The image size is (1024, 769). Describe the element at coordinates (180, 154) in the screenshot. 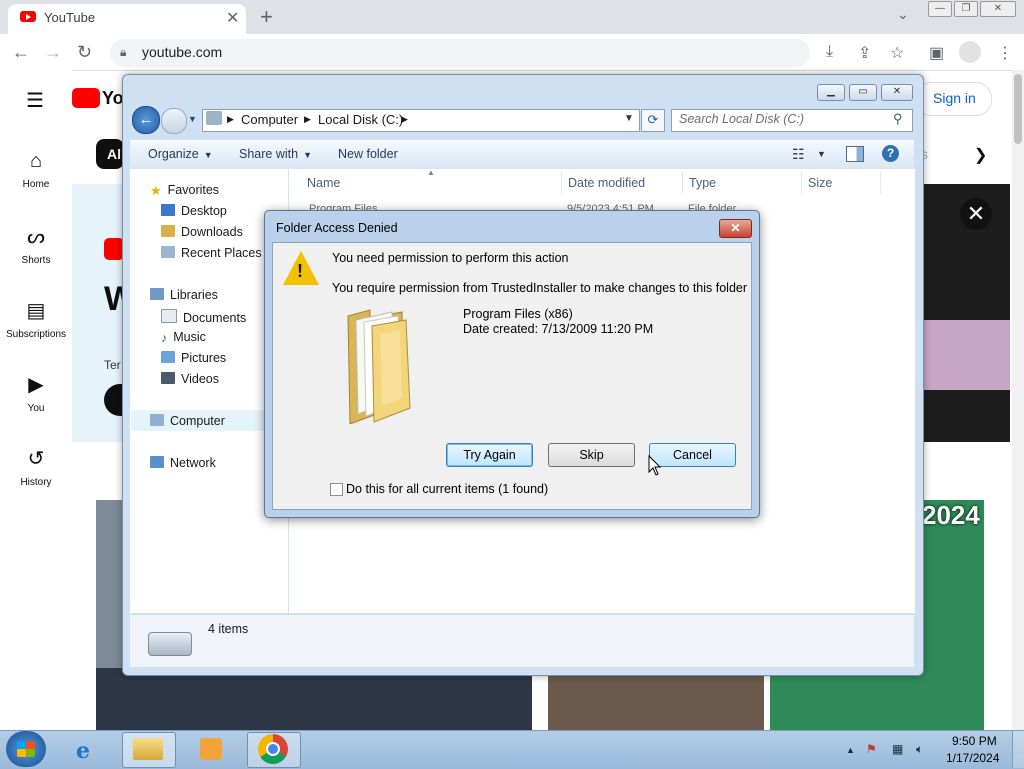

I see `organize-menu: Organize ▼` at that location.